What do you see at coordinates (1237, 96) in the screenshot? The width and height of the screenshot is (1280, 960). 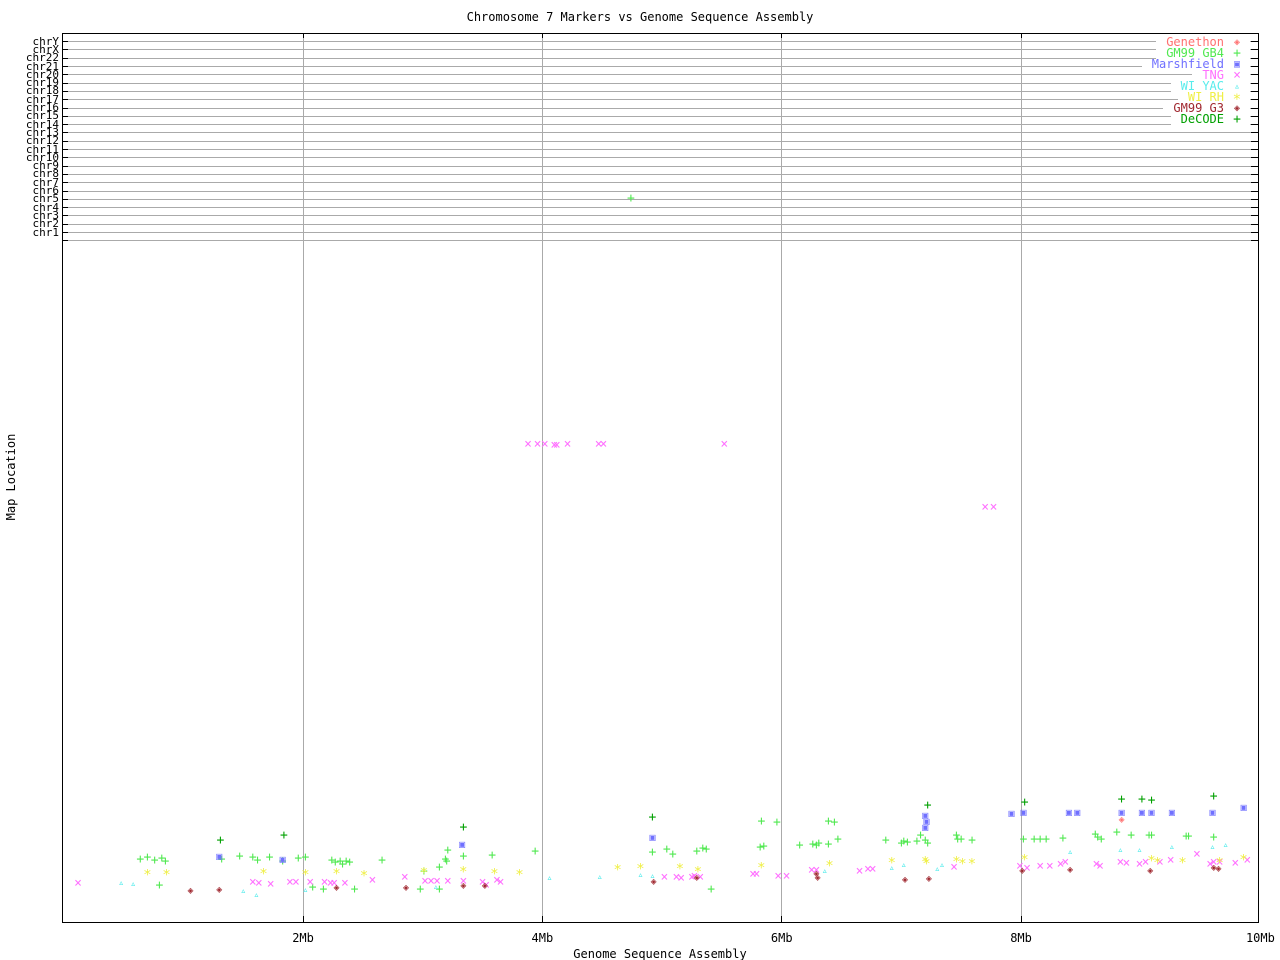 I see `asterisk-icon: ∗` at bounding box center [1237, 96].